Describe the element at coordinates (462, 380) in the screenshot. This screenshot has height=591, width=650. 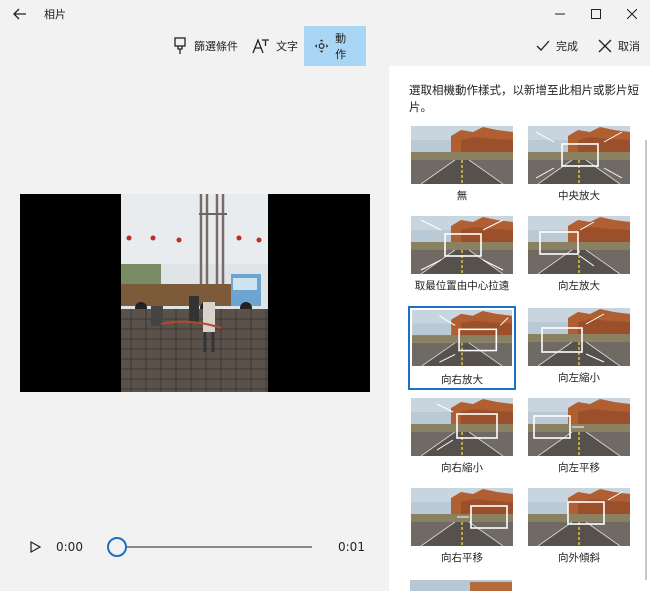
I see `motion-style-label: 向右放大` at that location.